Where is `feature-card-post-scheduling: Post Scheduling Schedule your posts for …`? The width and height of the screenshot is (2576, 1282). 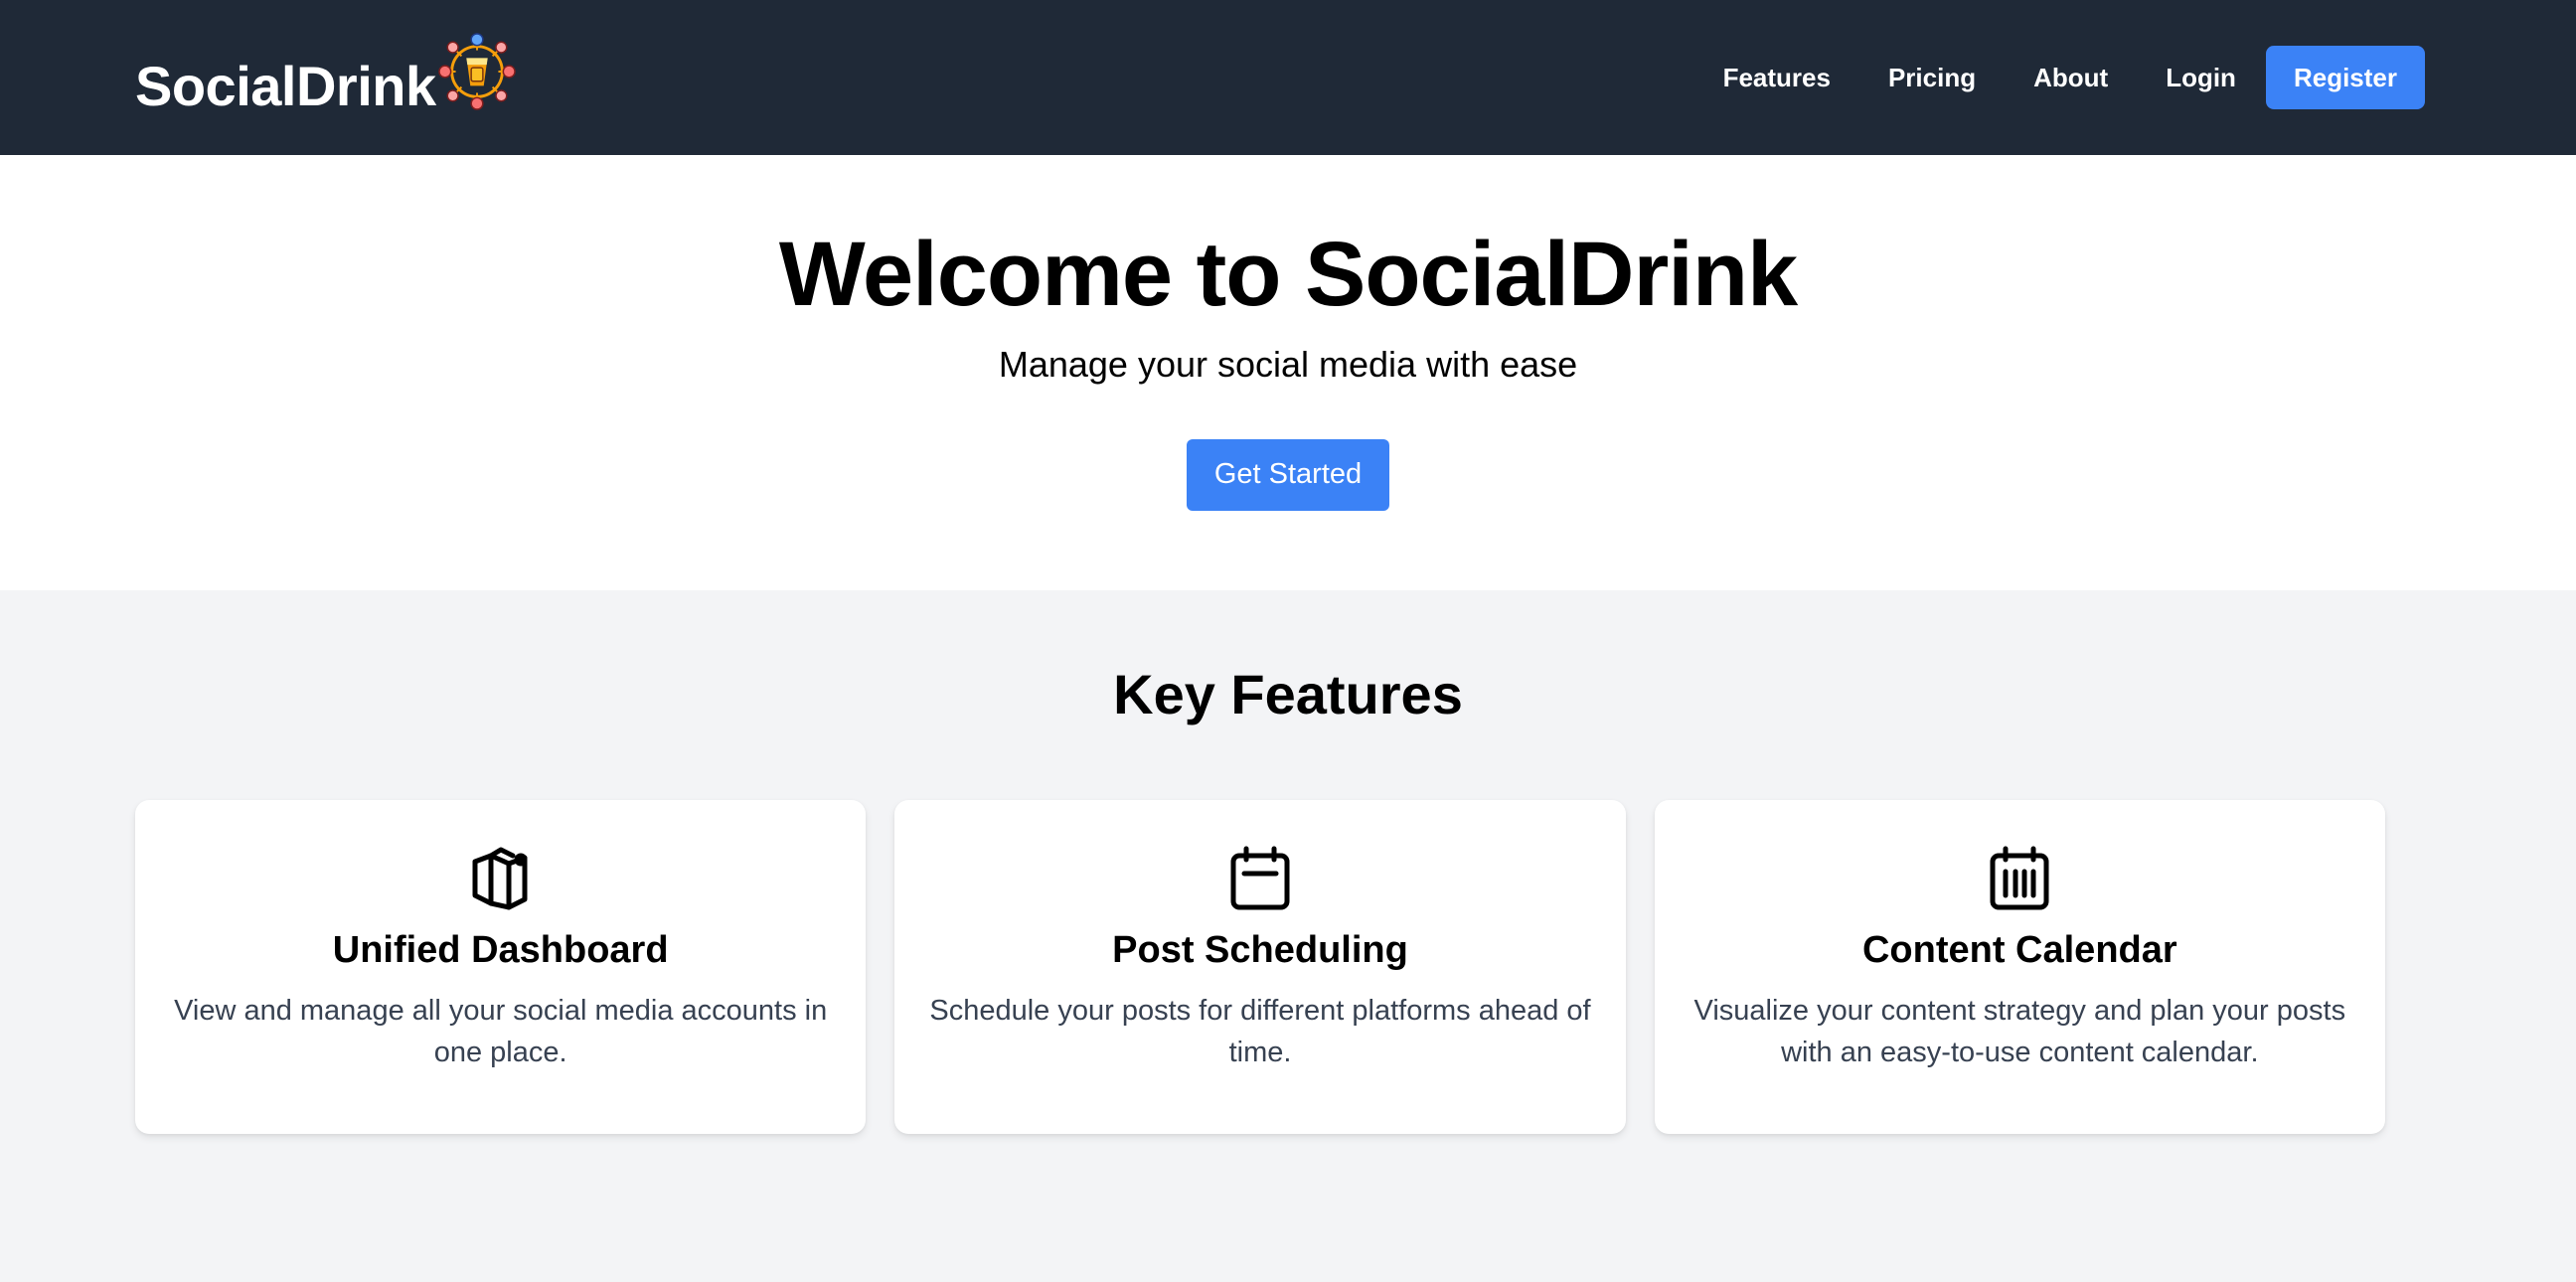
feature-card-post-scheduling: Post Scheduling Schedule your posts for … is located at coordinates (1260, 967).